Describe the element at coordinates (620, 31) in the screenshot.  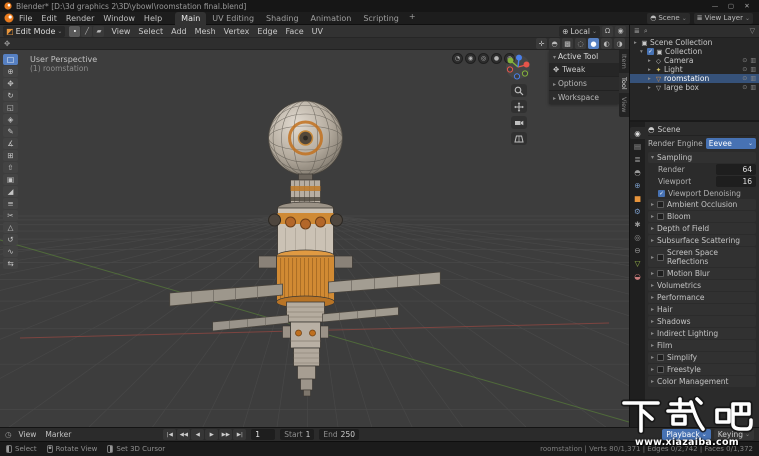
I see `proportional-edit-toggle: ◉` at that location.